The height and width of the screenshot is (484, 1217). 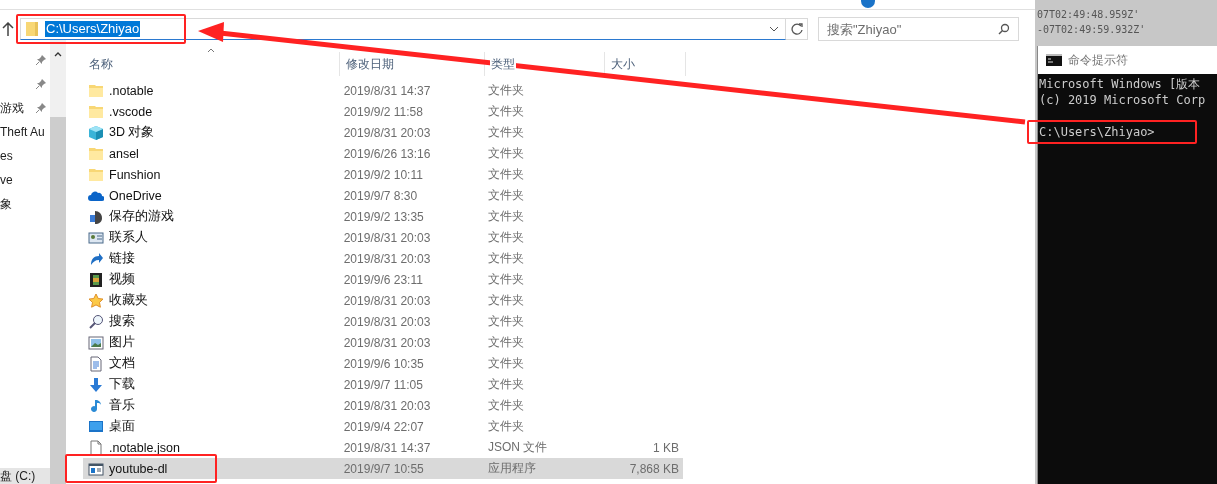 I want to click on file-name: 联系人, so click(x=128, y=237).